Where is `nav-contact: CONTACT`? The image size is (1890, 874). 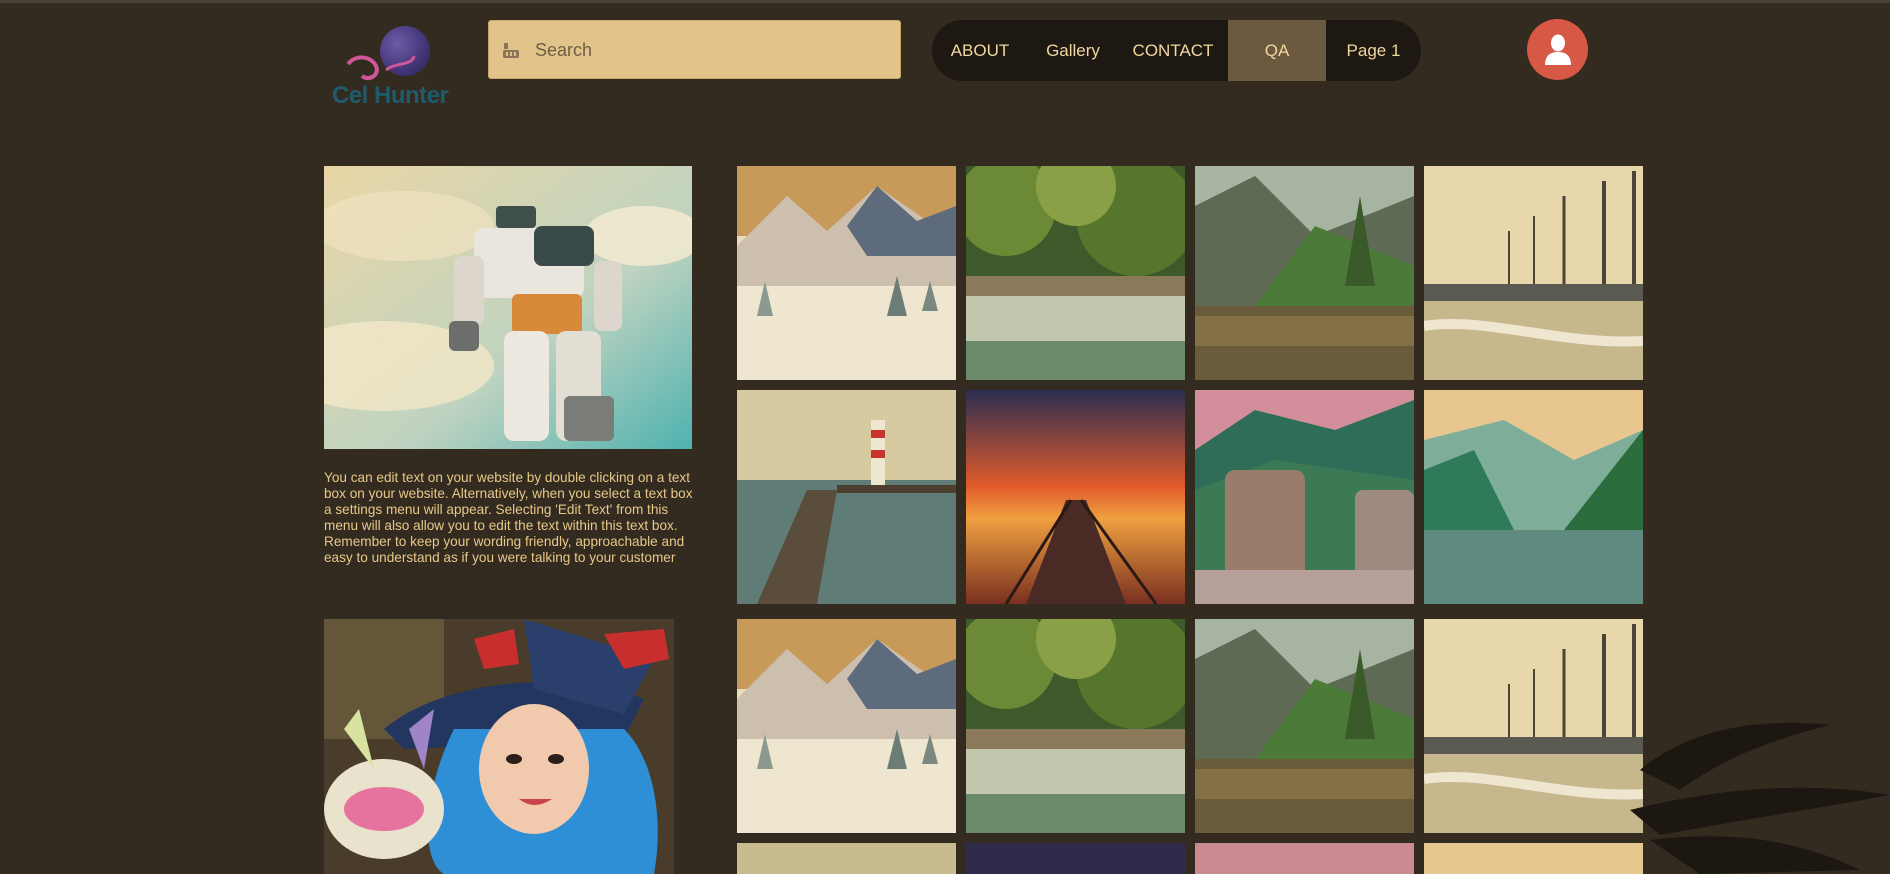 nav-contact: CONTACT is located at coordinates (1173, 50).